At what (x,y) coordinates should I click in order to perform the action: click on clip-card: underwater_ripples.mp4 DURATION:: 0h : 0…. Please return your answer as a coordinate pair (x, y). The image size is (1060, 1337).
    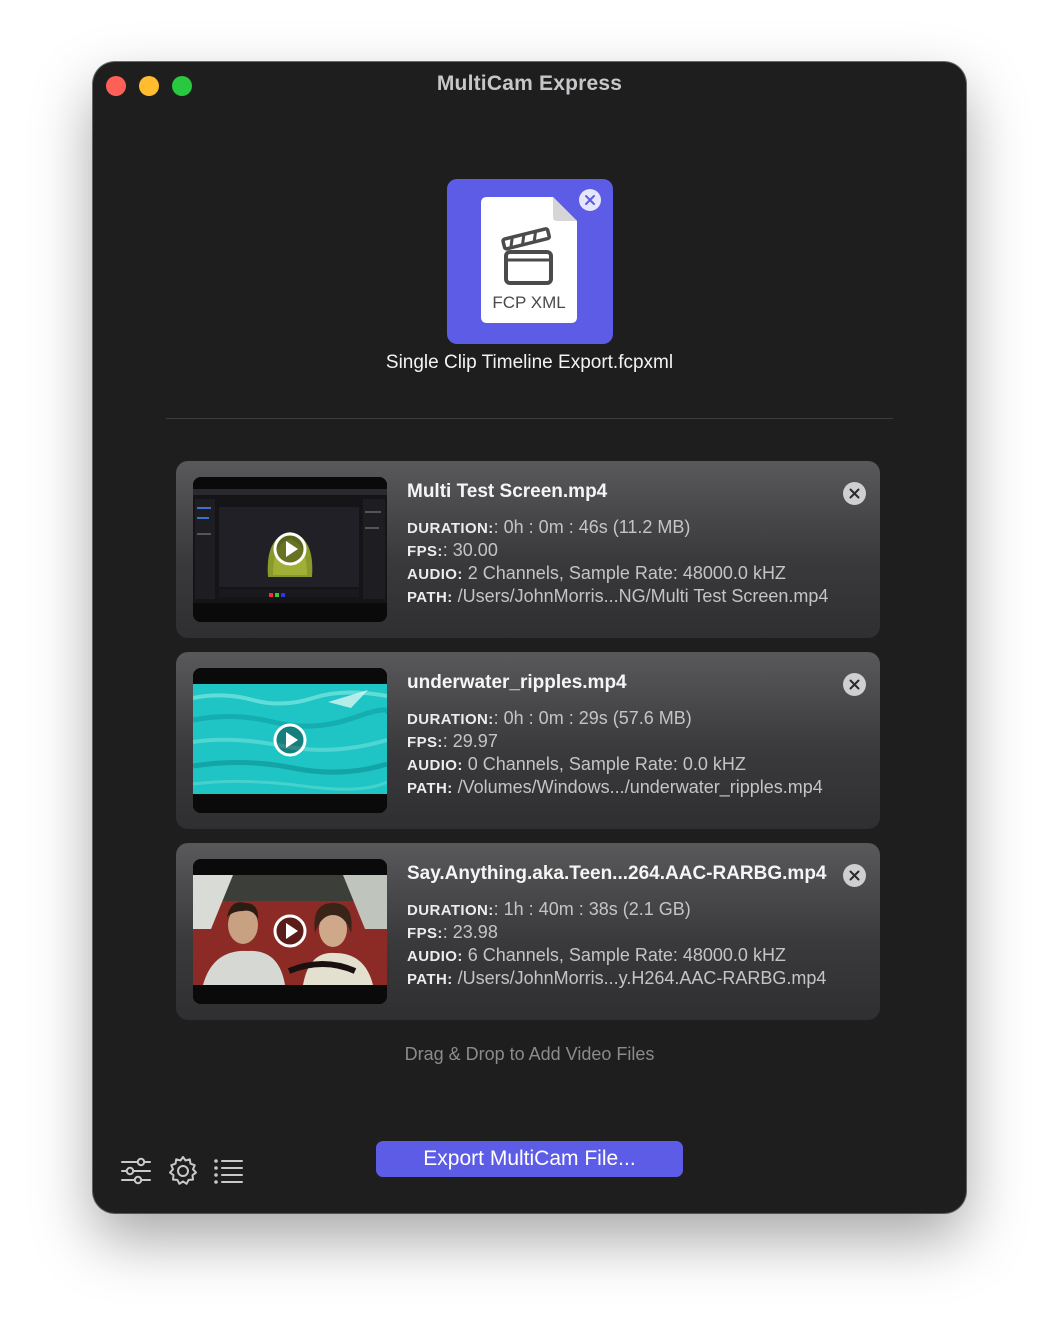
    Looking at the image, I should click on (528, 740).